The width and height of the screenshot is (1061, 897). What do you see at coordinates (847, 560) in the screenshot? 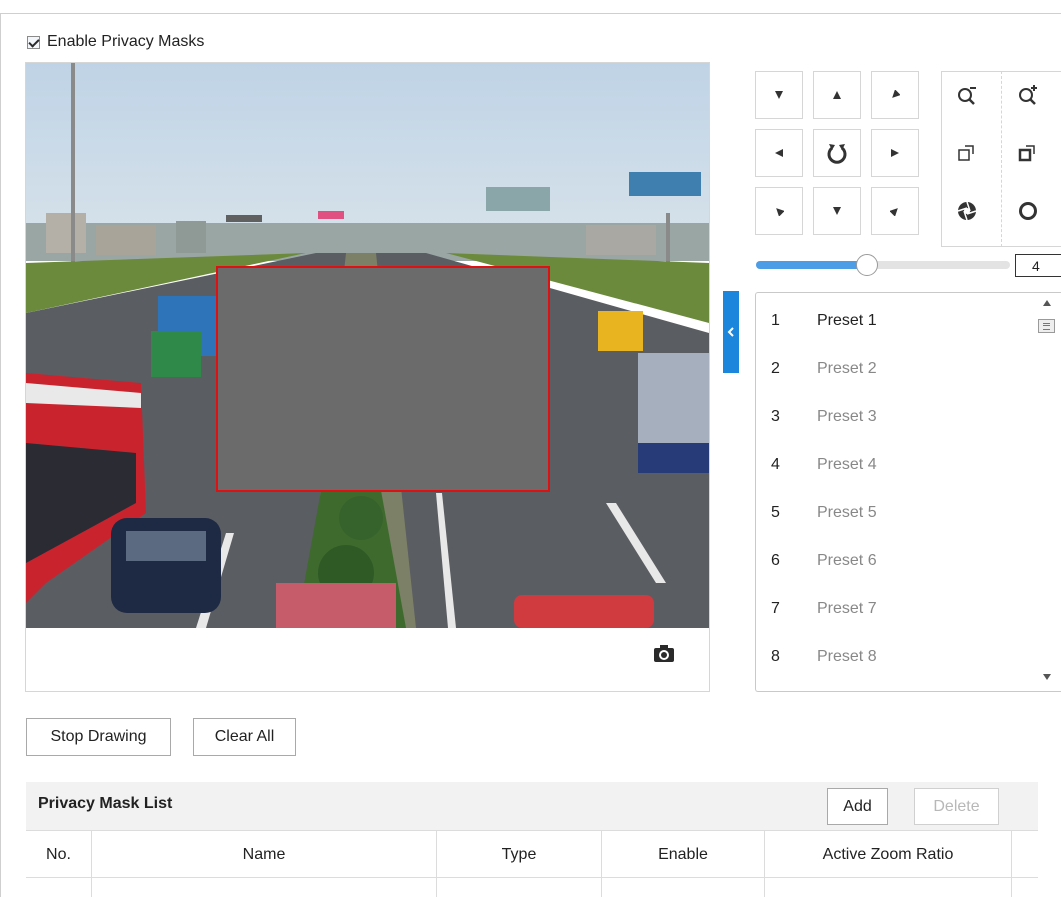
I see `preset-name: Preset 6` at bounding box center [847, 560].